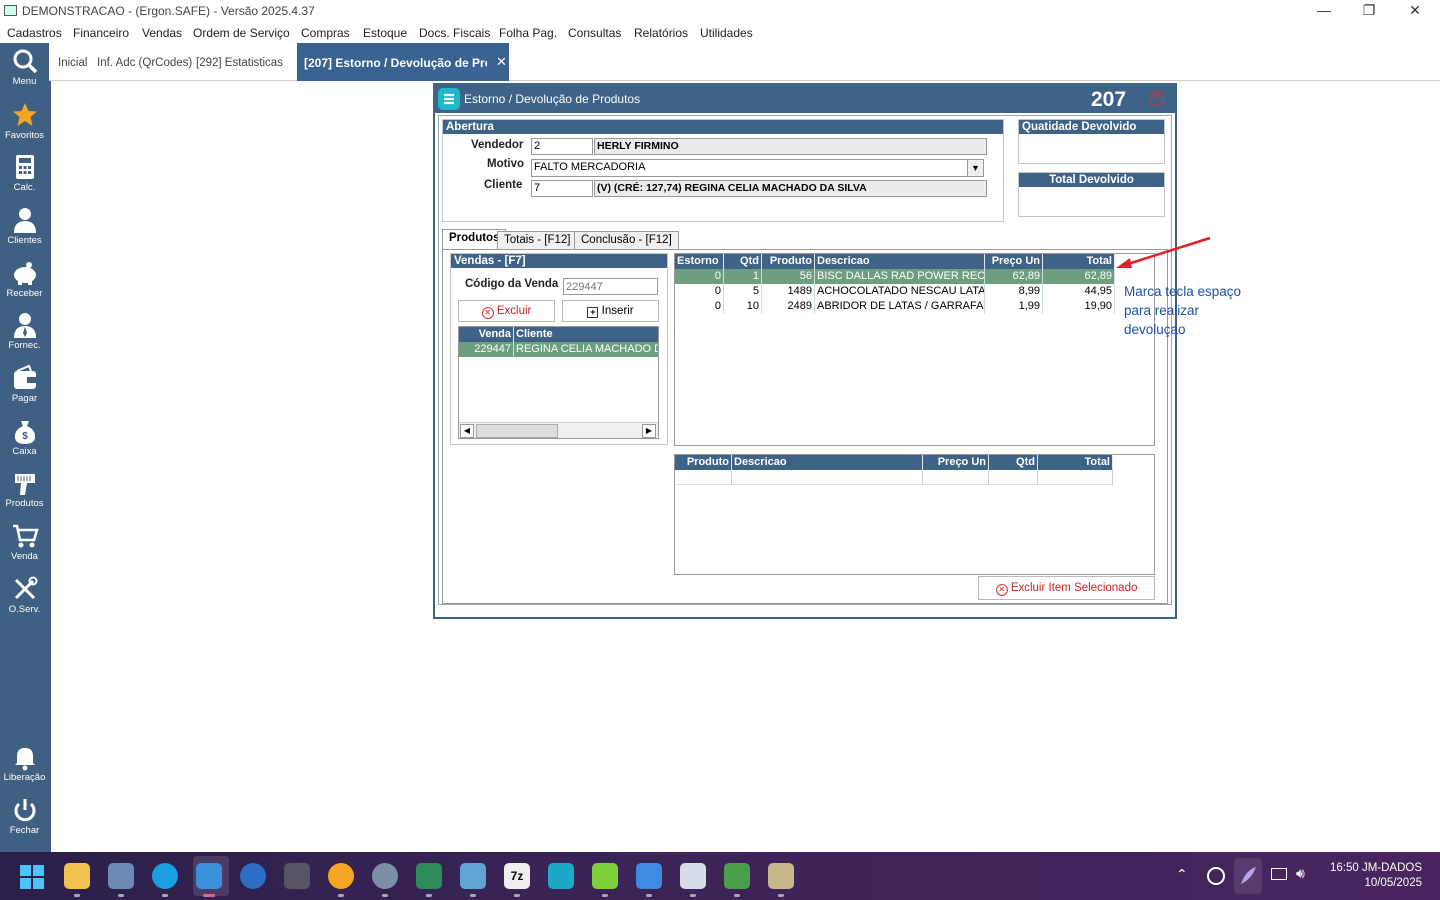 This screenshot has width=1440, height=900. I want to click on vendedor-name-field: HERLY FIRMINO, so click(790, 146).